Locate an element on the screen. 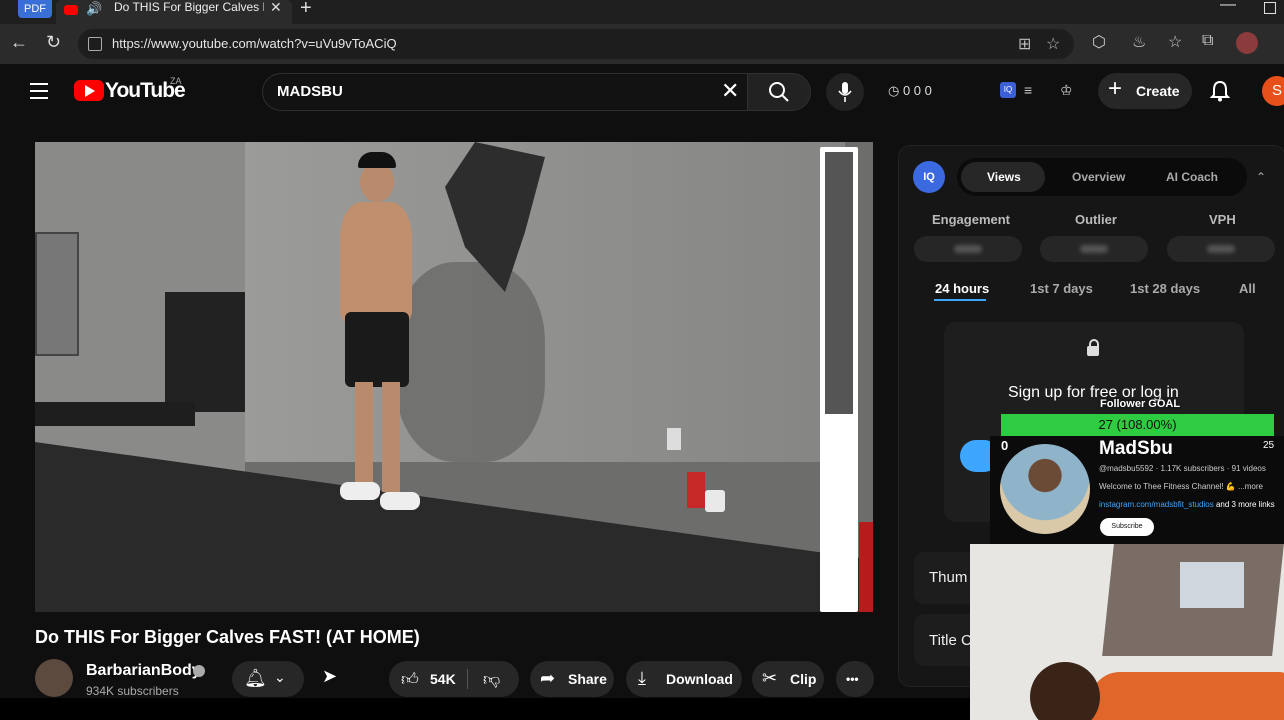 The width and height of the screenshot is (1284, 720). pdf-badge: PDF is located at coordinates (35, 9).